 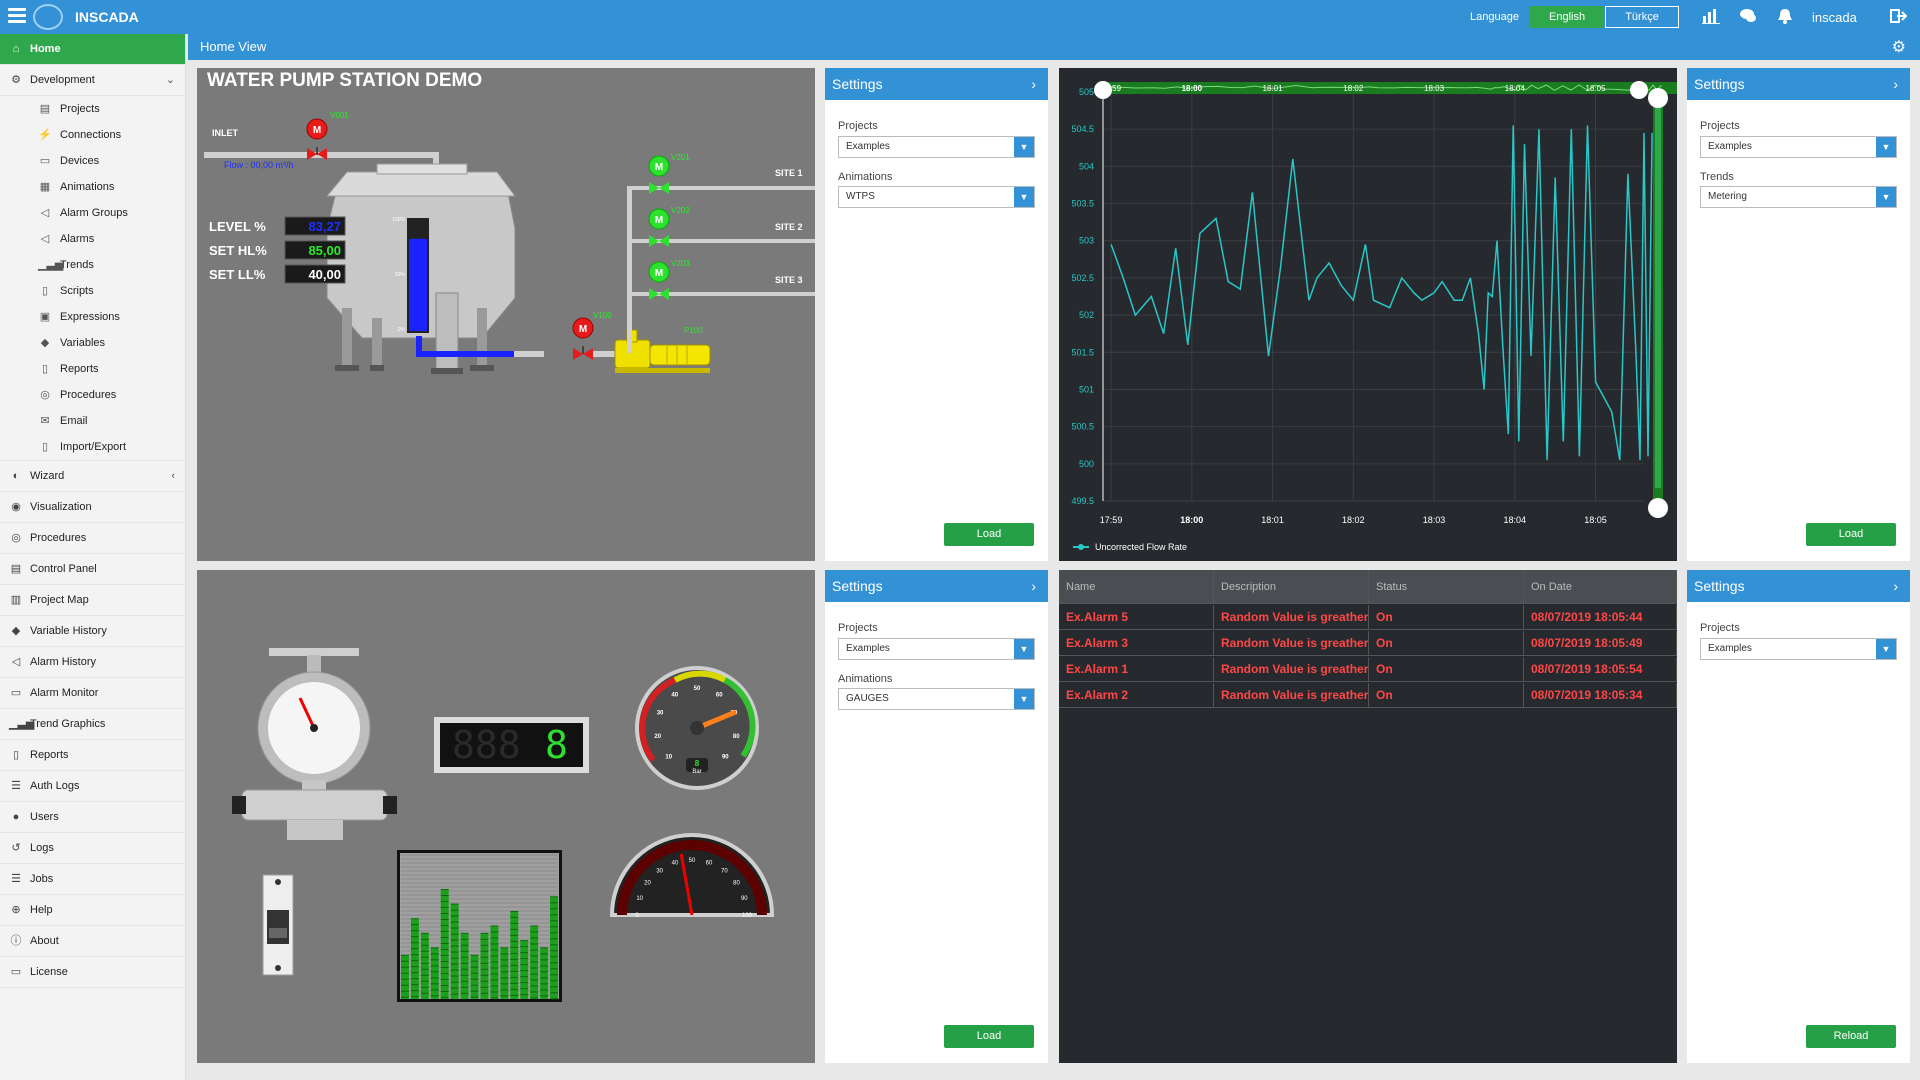 I want to click on lifebuoy-icon: ⊕, so click(x=16, y=910).